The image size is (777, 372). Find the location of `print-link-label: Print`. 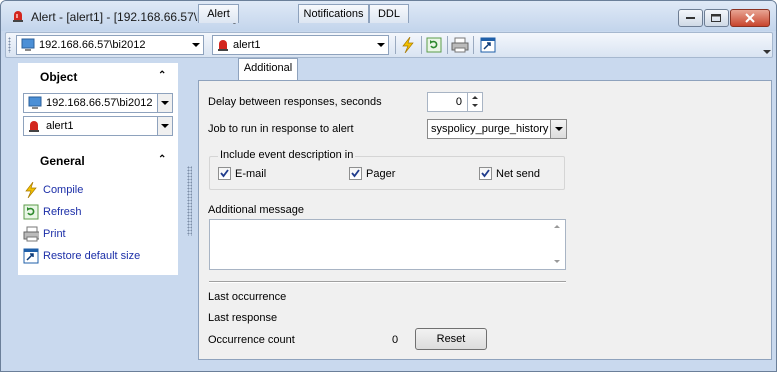

print-link-label: Print is located at coordinates (54, 234).